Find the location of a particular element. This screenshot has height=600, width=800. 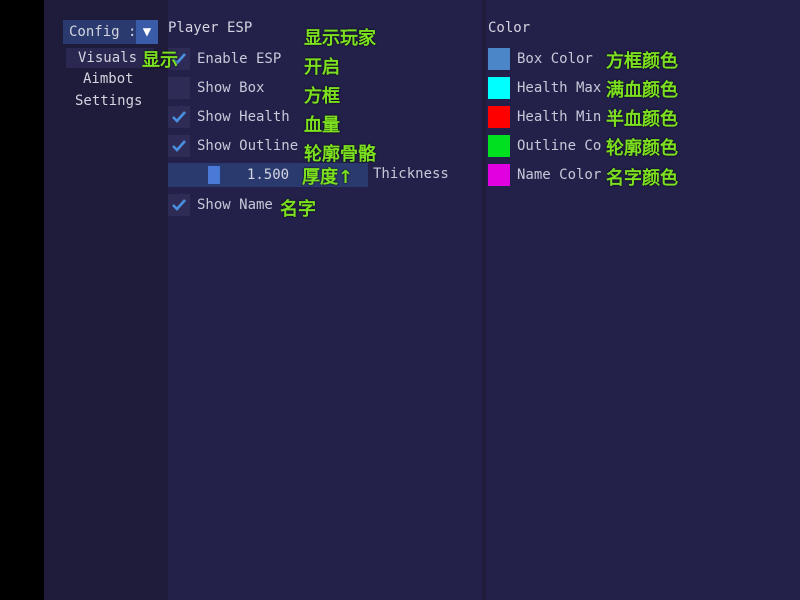

show-health-row: Show Health is located at coordinates (229, 117).